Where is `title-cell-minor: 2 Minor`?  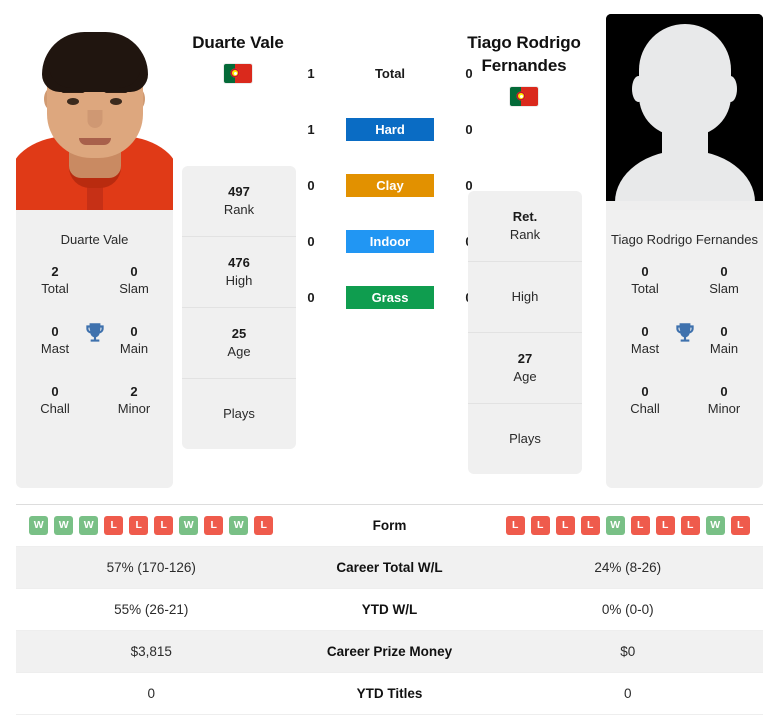 title-cell-minor: 2 Minor is located at coordinates (134, 413).